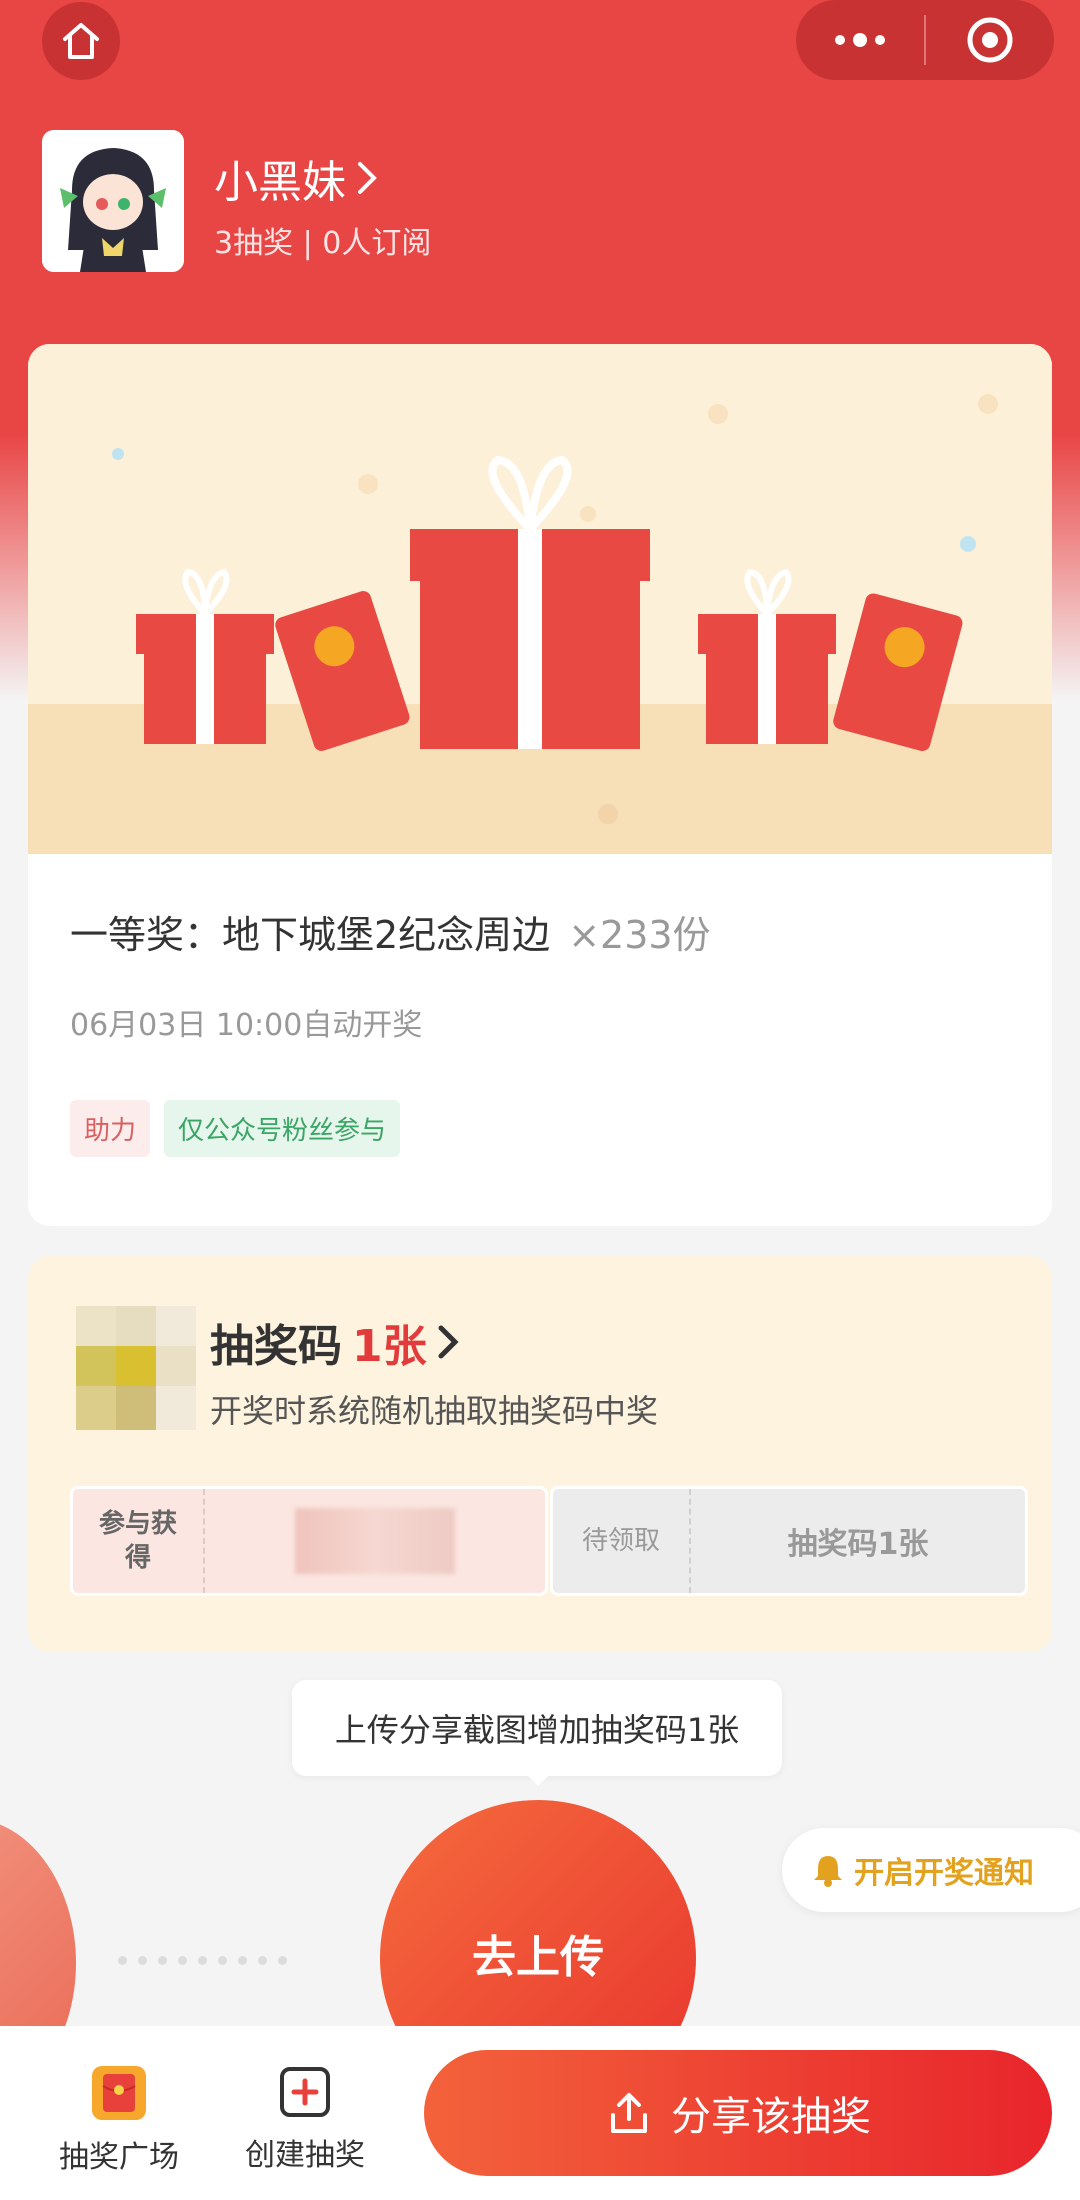 The height and width of the screenshot is (2200, 1080). What do you see at coordinates (434, 1411) in the screenshot?
I see `lottery-code-subtitle: 开奖时系统随机抽取抽奖码中奖` at bounding box center [434, 1411].